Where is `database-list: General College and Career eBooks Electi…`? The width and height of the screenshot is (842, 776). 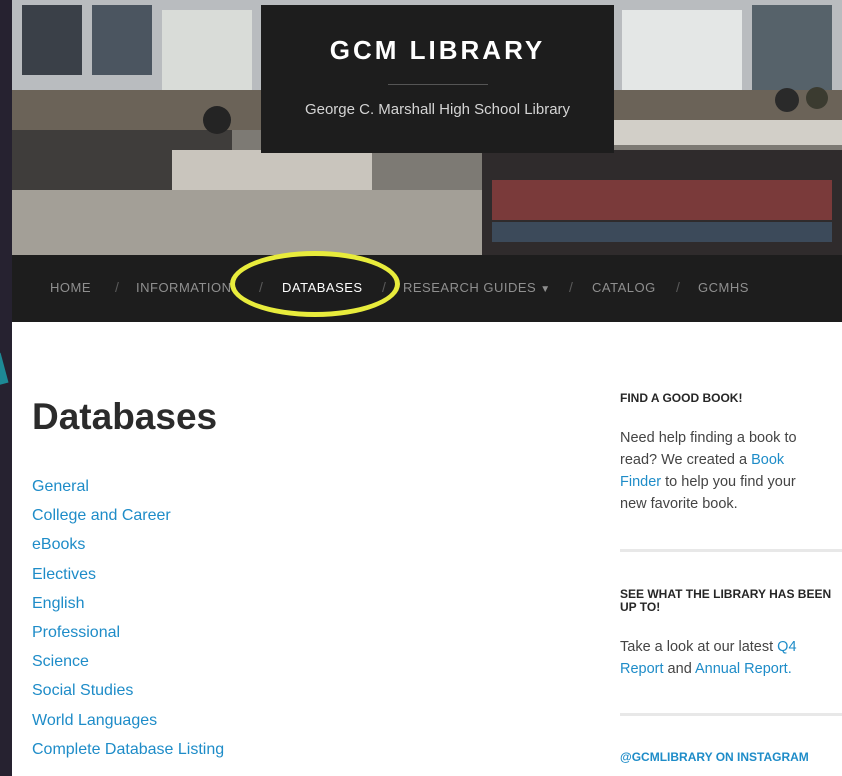 database-list: General College and Career eBooks Electi… is located at coordinates (128, 624).